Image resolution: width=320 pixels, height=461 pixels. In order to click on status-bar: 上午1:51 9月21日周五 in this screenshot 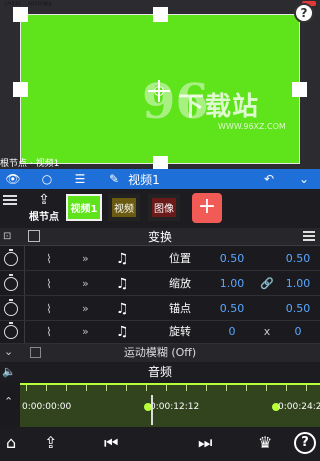, I will do `click(31, 4)`.